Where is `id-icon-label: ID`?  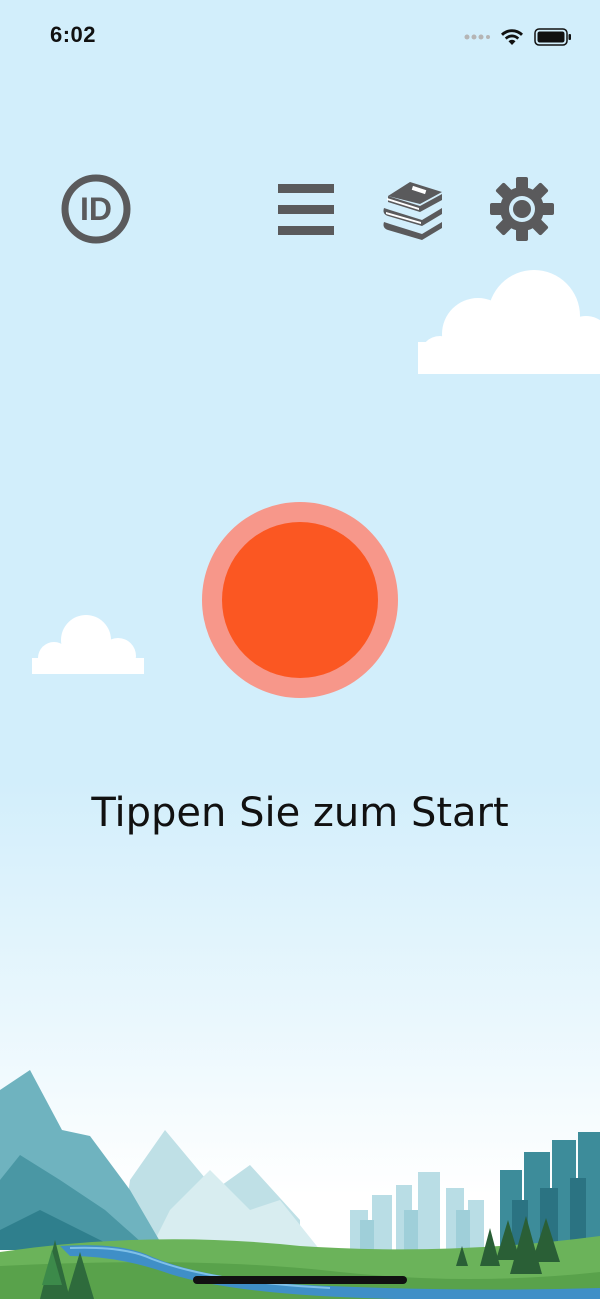 id-icon-label: ID is located at coordinates (96, 209).